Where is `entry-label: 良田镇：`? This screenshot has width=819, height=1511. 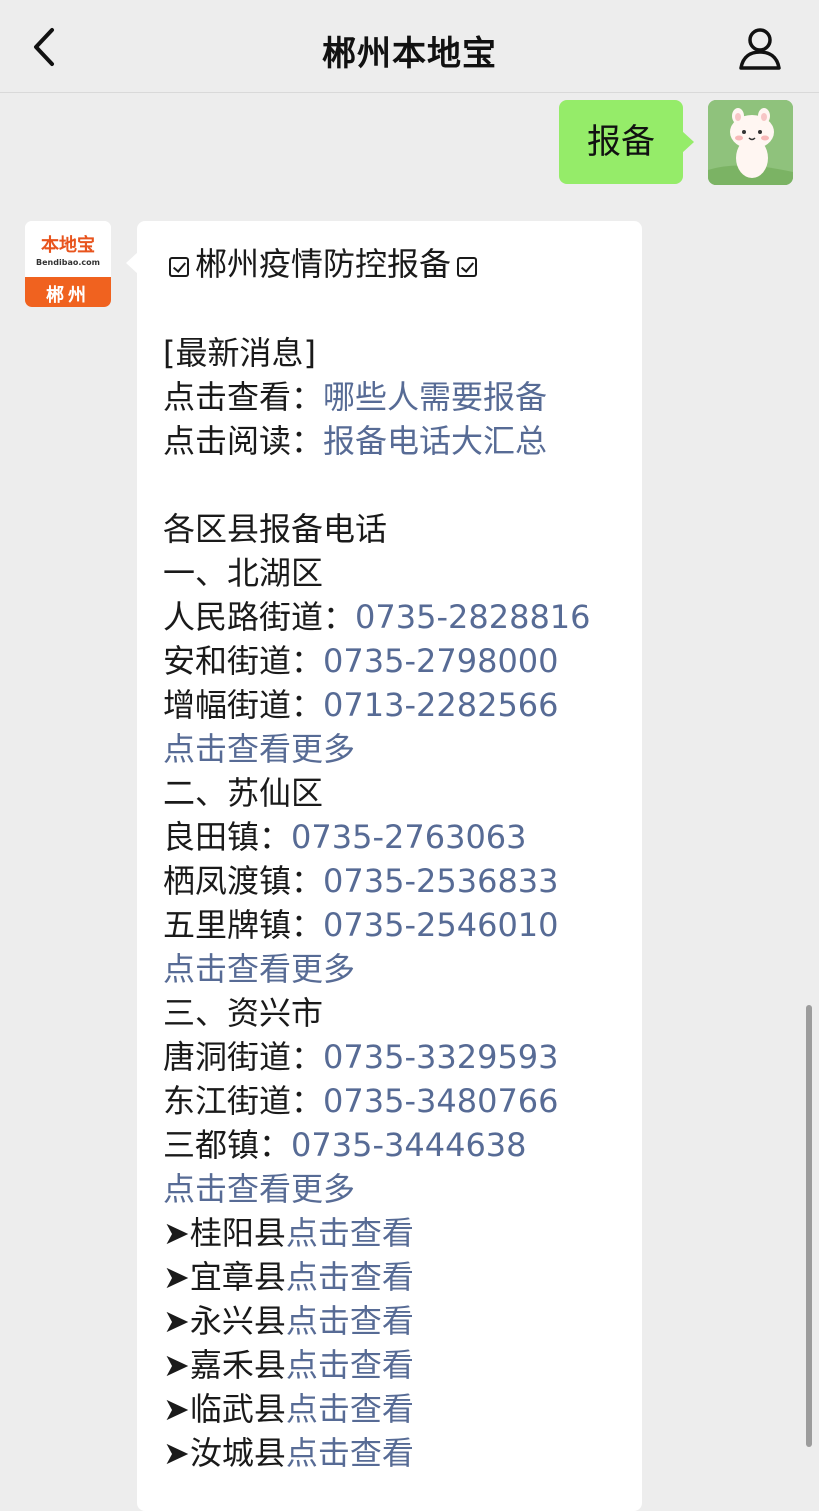
entry-label: 良田镇： is located at coordinates (227, 837).